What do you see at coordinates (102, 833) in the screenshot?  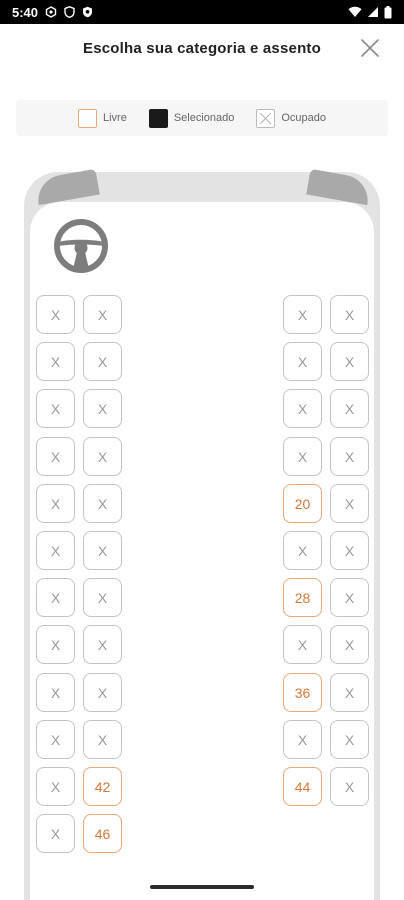 I see `seat-available-46: 46` at bounding box center [102, 833].